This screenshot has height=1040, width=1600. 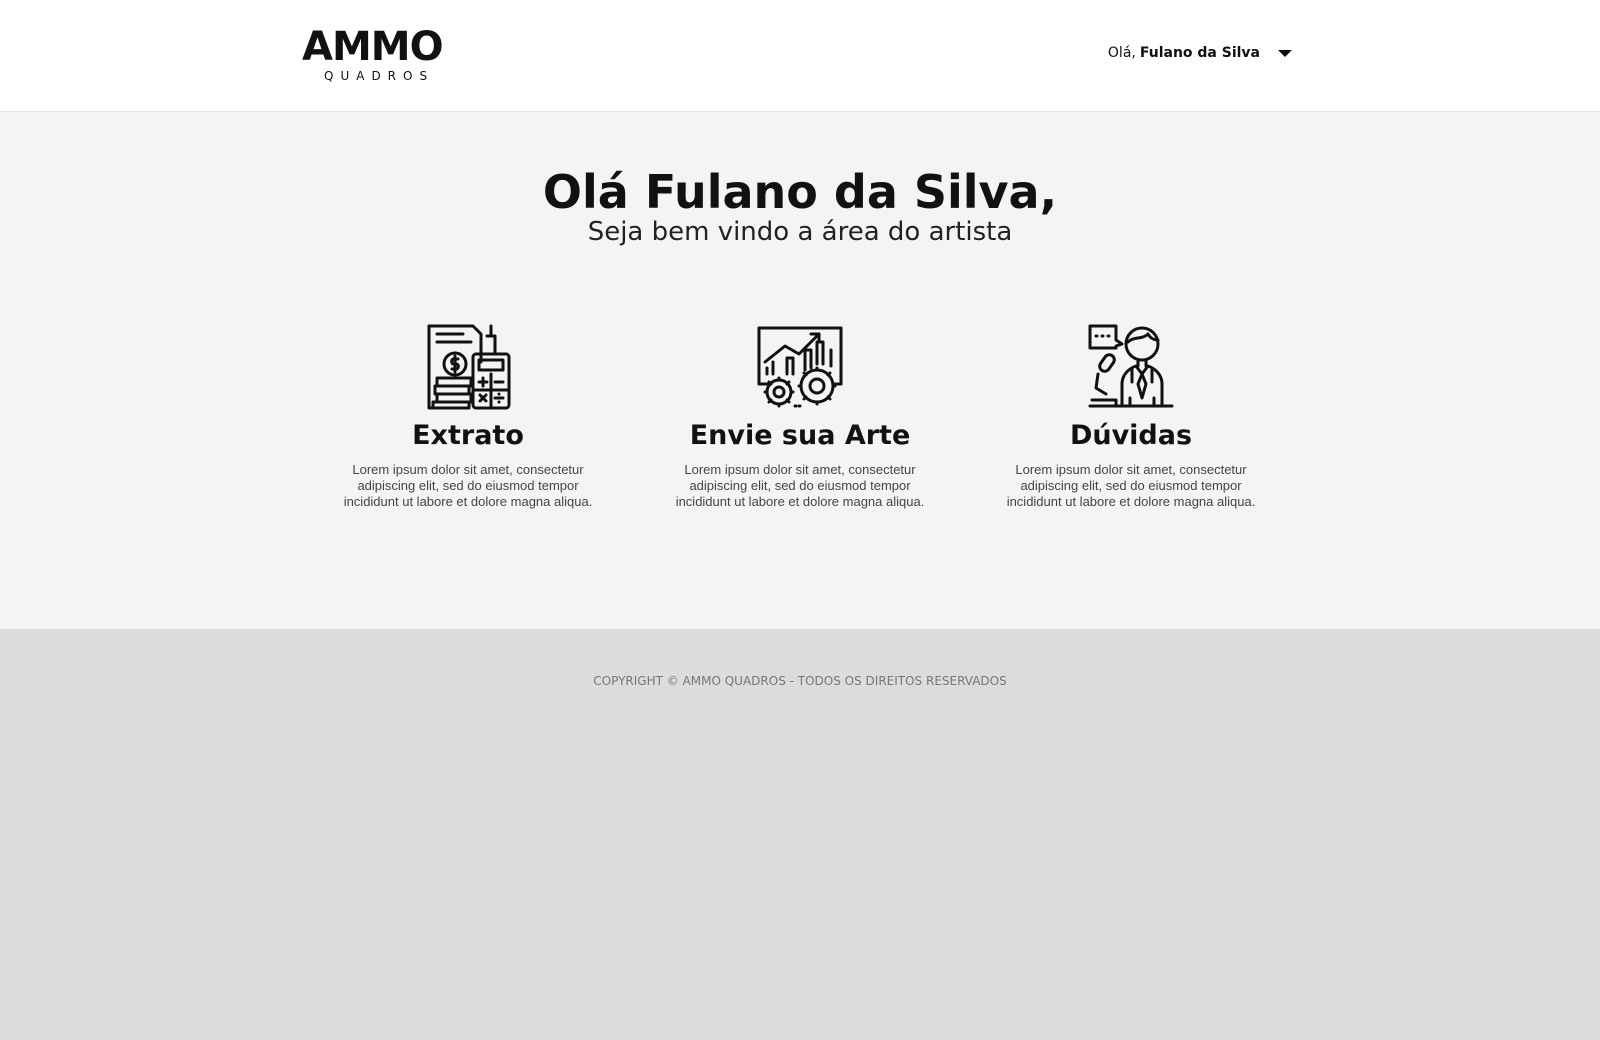 What do you see at coordinates (379, 76) in the screenshot?
I see `logo-subtitle: QUADROS` at bounding box center [379, 76].